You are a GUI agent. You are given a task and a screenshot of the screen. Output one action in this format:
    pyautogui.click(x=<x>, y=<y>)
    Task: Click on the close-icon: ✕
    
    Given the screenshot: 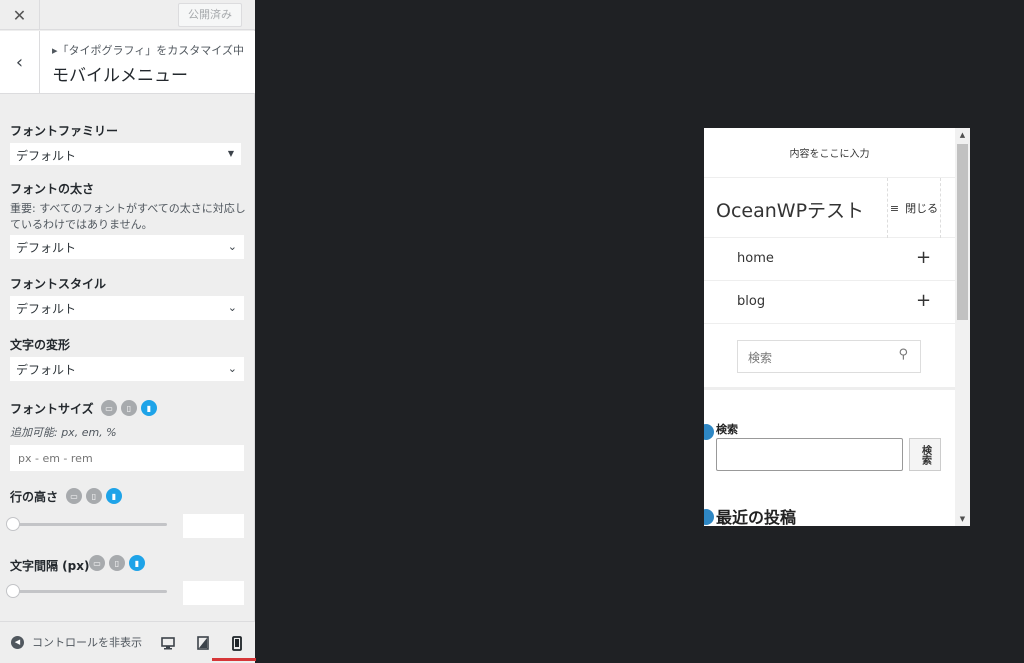 What is the action you would take?
    pyautogui.click(x=19, y=15)
    